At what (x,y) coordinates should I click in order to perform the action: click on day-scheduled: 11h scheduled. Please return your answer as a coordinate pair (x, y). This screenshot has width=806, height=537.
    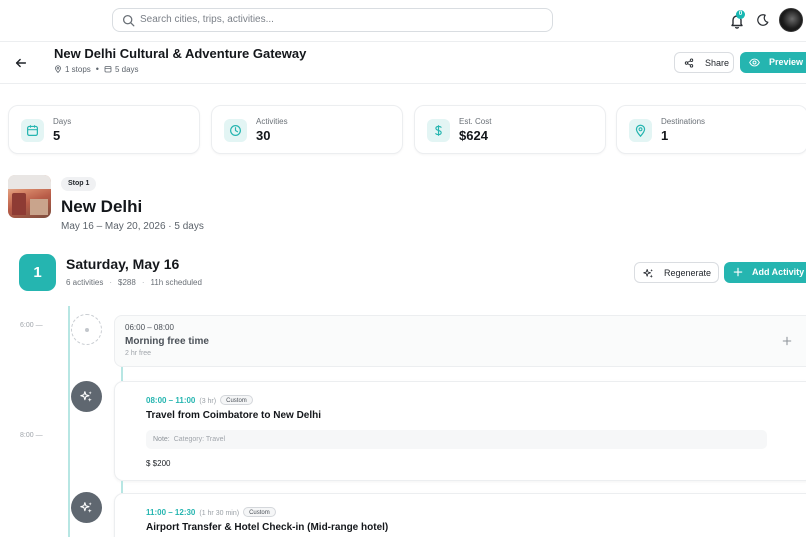
    Looking at the image, I should click on (176, 282).